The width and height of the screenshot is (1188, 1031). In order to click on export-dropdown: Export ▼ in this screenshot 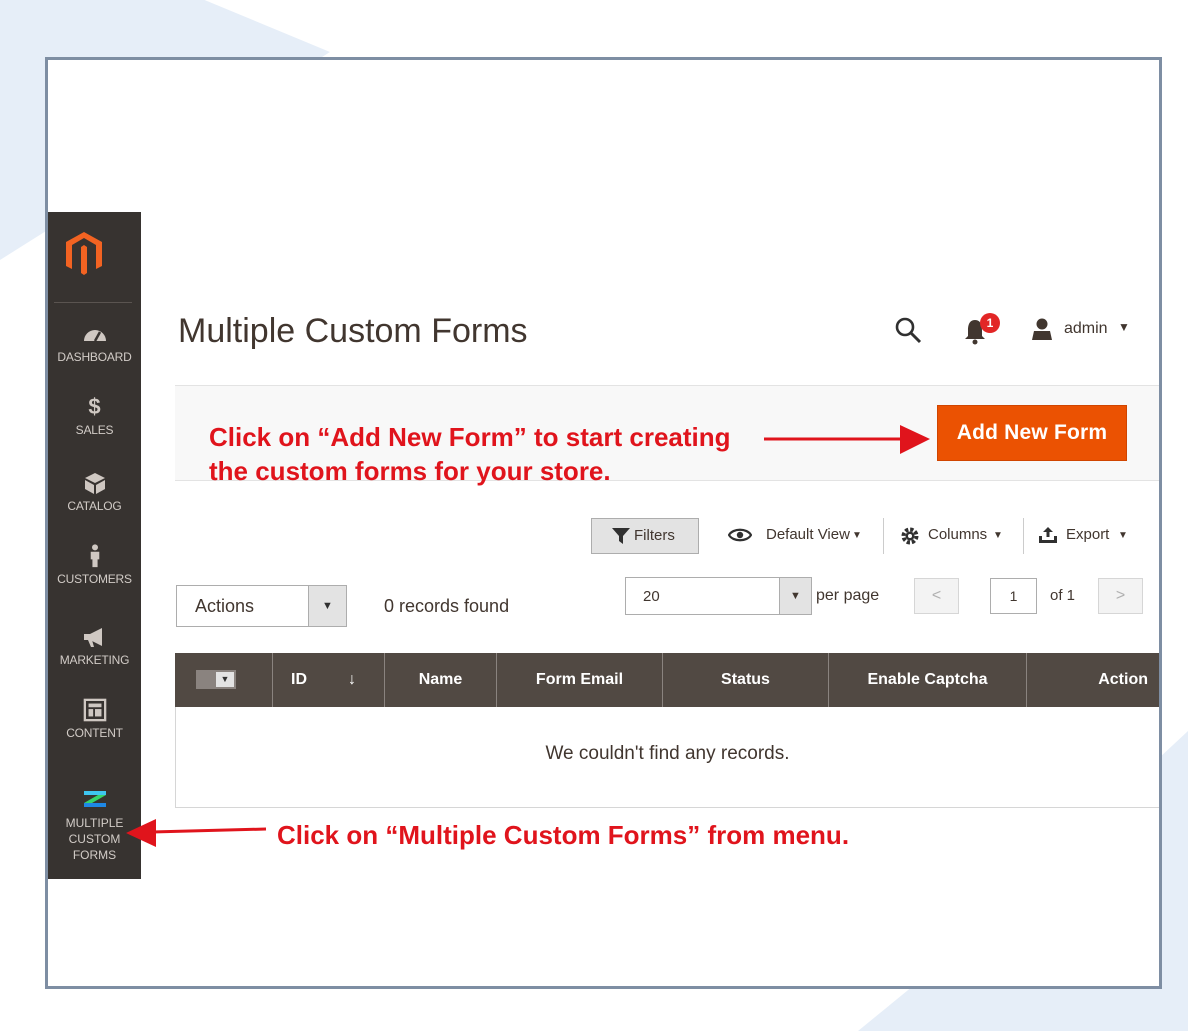, I will do `click(1085, 536)`.